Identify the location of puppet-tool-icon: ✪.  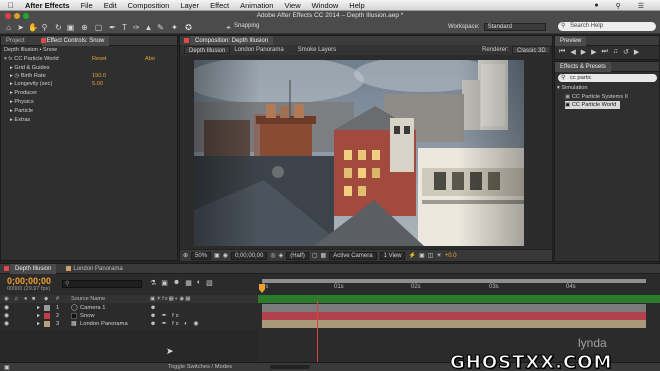
(188, 27).